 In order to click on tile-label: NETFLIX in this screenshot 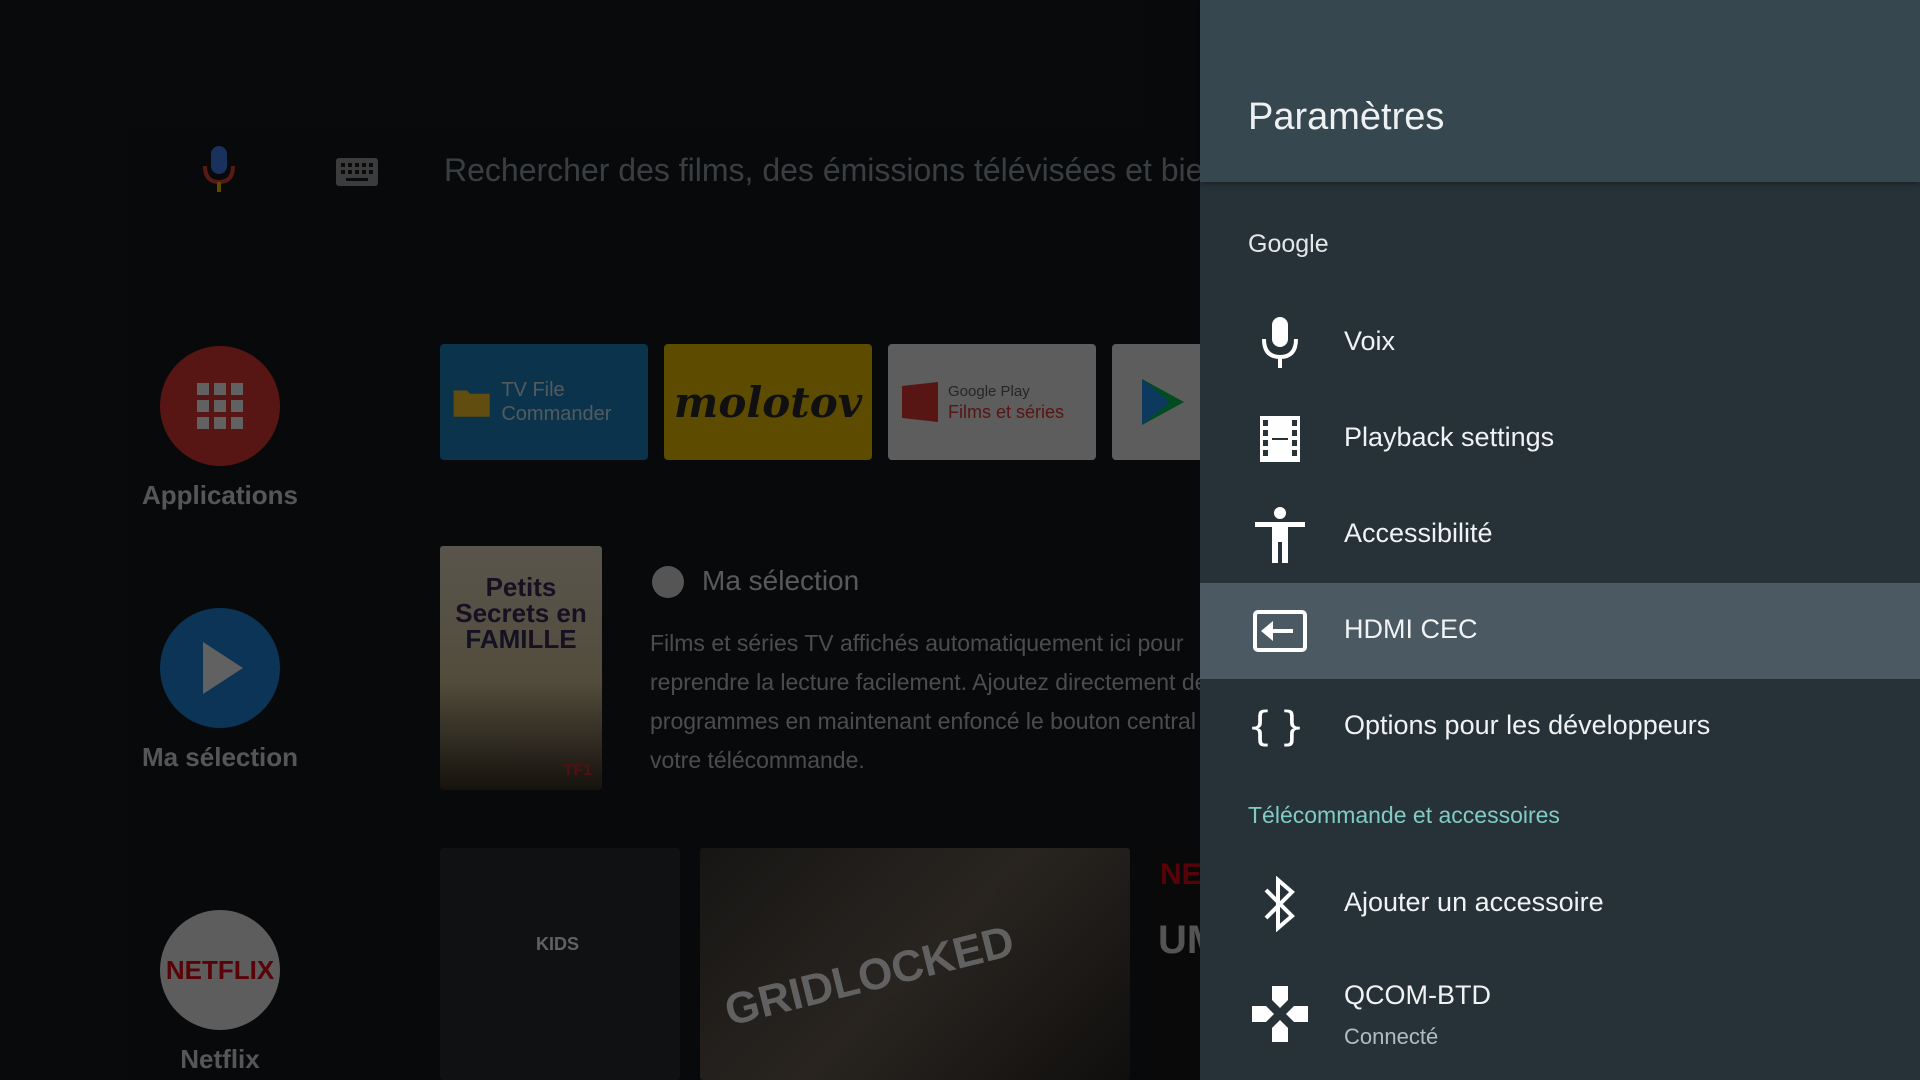, I will do `click(1180, 874)`.